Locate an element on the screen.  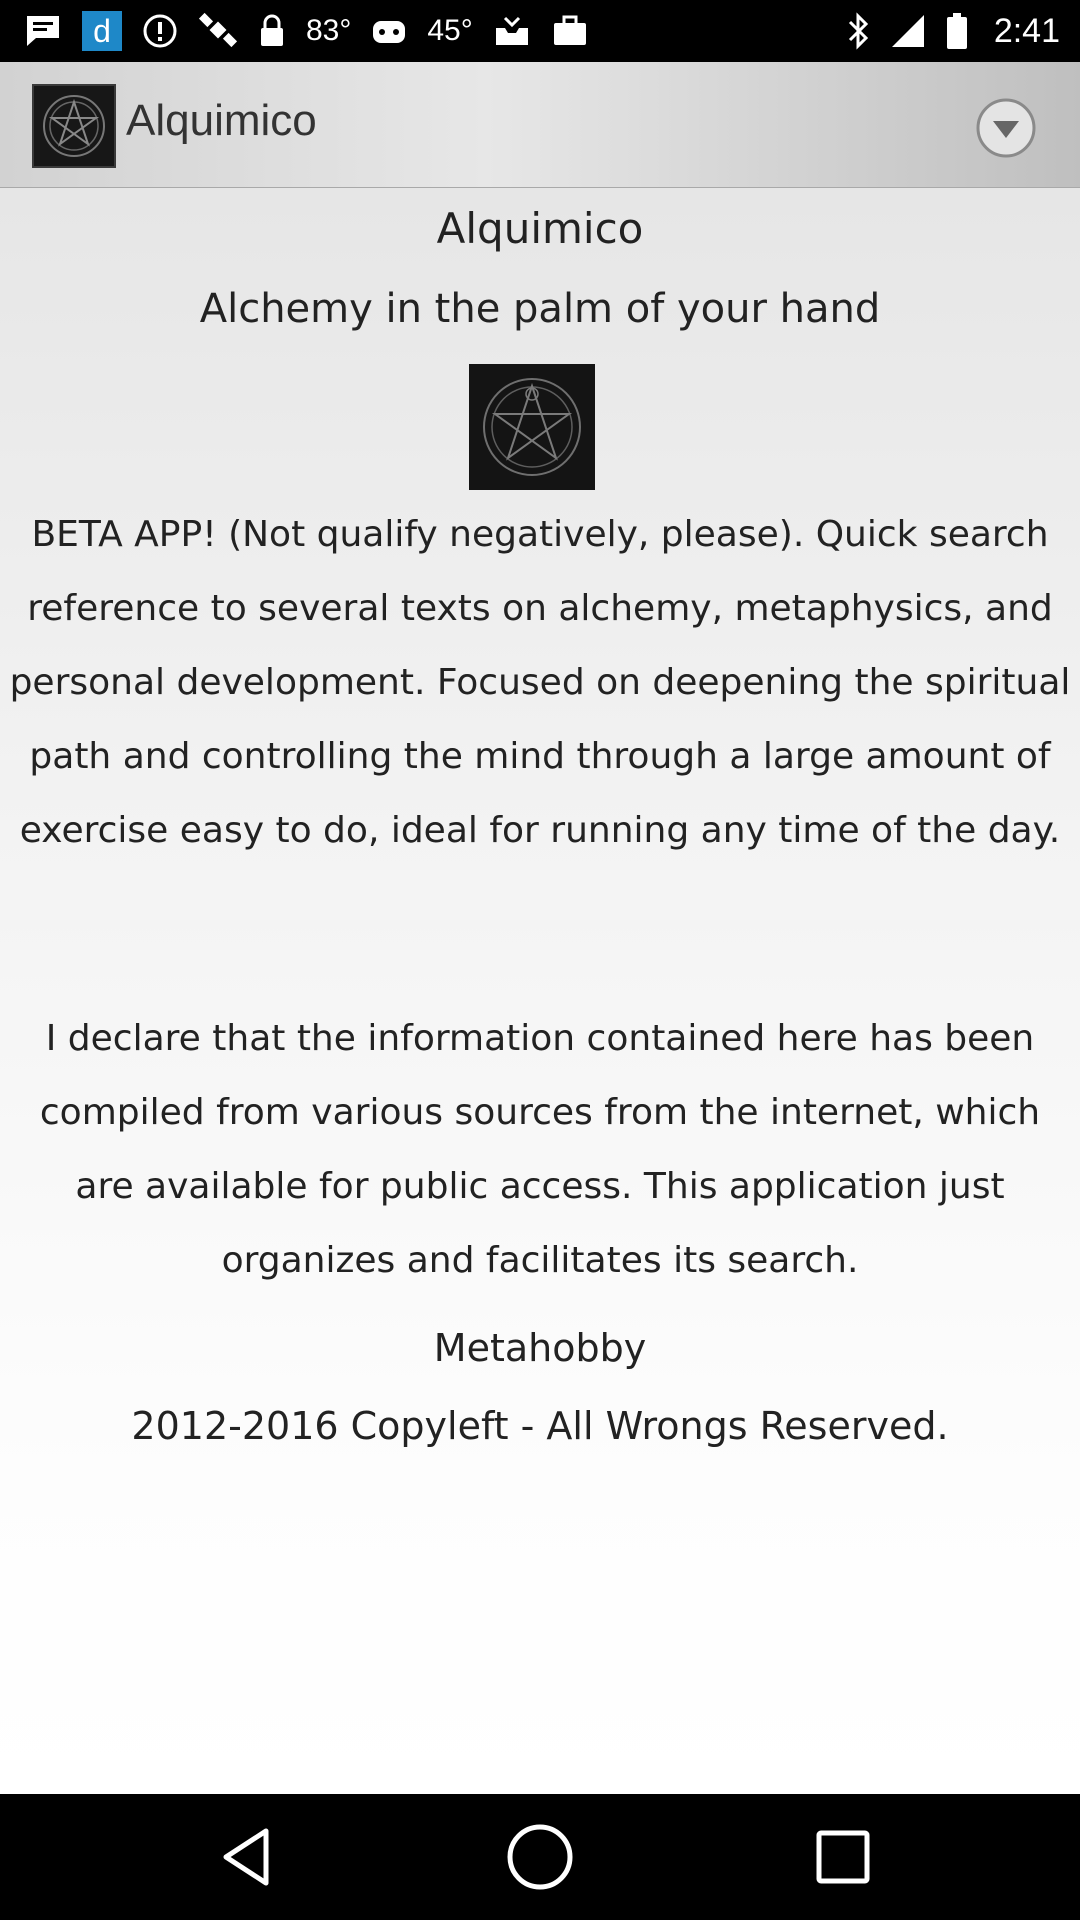
app-title: Alquimico is located at coordinates (221, 120).